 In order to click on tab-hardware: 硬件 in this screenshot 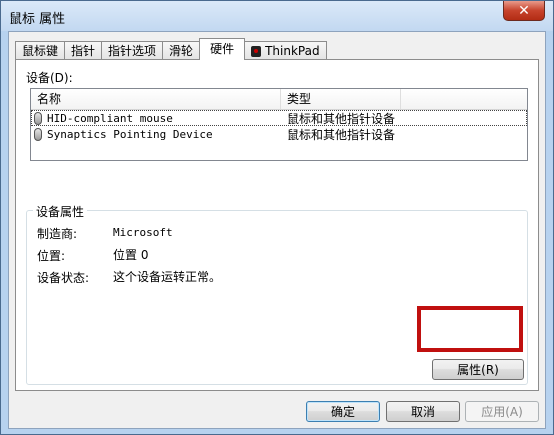, I will do `click(222, 49)`.